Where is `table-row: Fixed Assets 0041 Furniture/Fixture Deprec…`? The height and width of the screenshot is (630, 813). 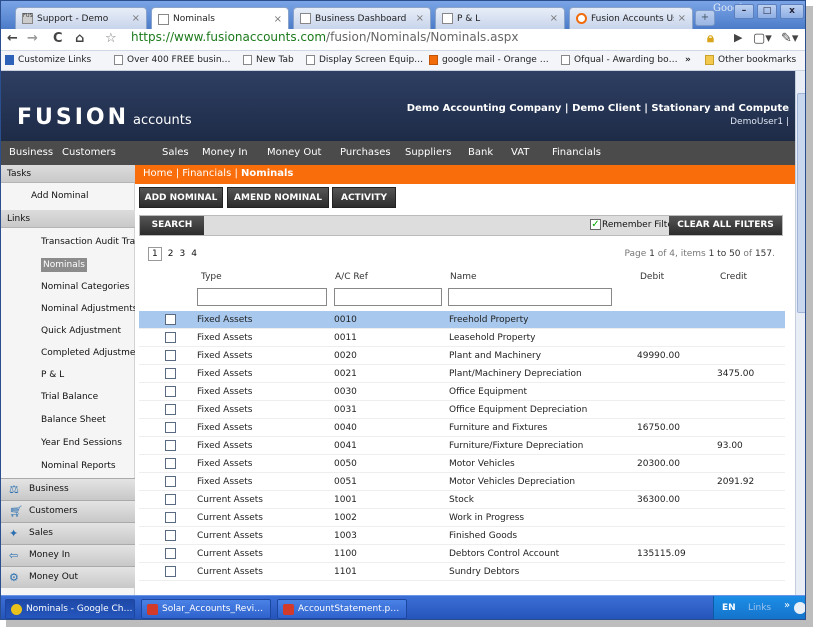 table-row: Fixed Assets 0041 Furniture/Fixture Deprec… is located at coordinates (462, 446).